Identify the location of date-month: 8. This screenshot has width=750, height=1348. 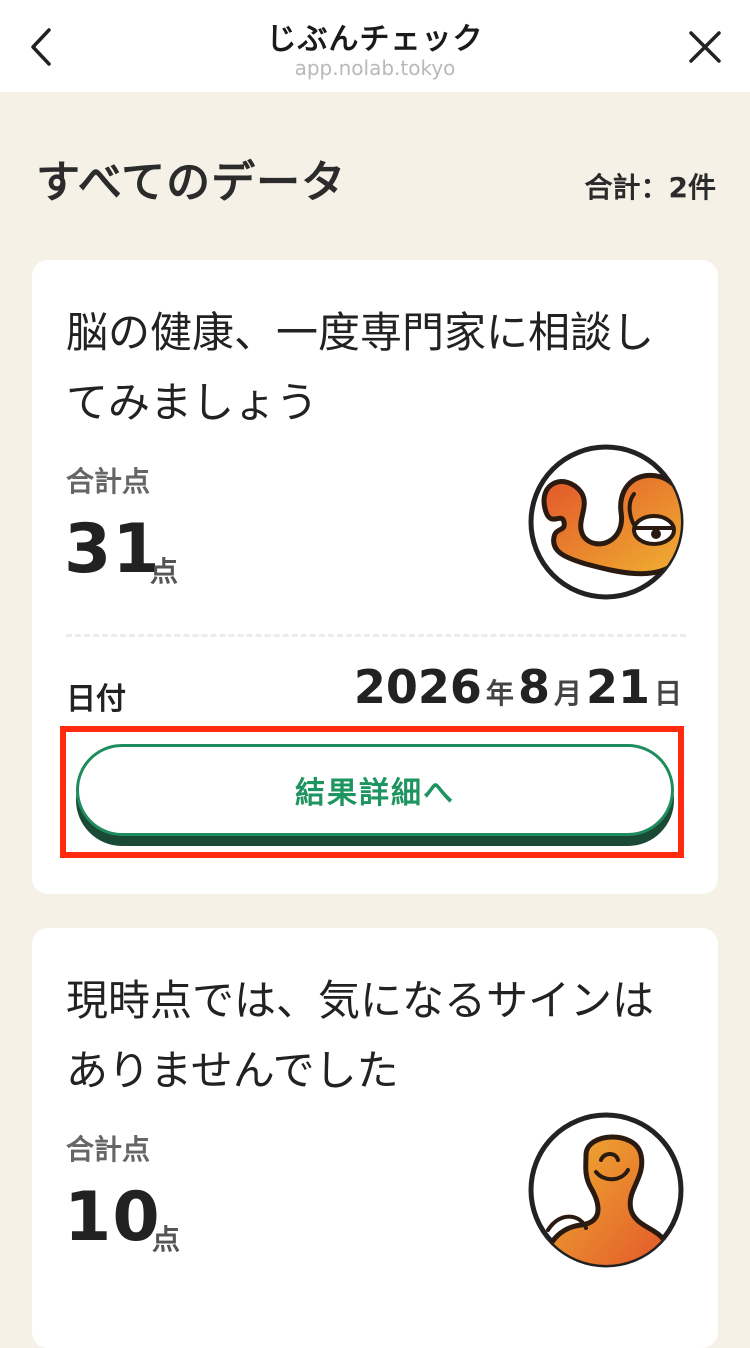
(533, 687).